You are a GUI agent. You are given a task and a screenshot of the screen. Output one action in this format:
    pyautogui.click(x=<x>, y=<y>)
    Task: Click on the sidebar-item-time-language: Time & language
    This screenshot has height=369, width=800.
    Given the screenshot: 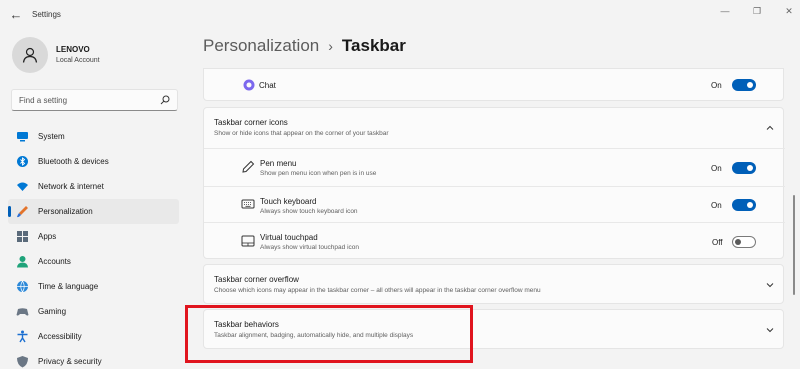 What is the action you would take?
    pyautogui.click(x=93, y=286)
    